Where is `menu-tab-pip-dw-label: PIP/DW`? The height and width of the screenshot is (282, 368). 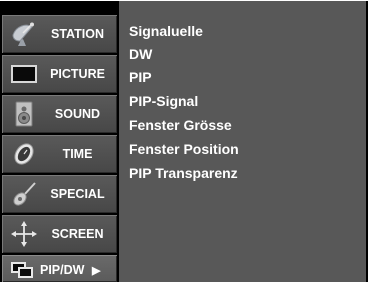 menu-tab-pip-dw-label: PIP/DW is located at coordinates (62, 270).